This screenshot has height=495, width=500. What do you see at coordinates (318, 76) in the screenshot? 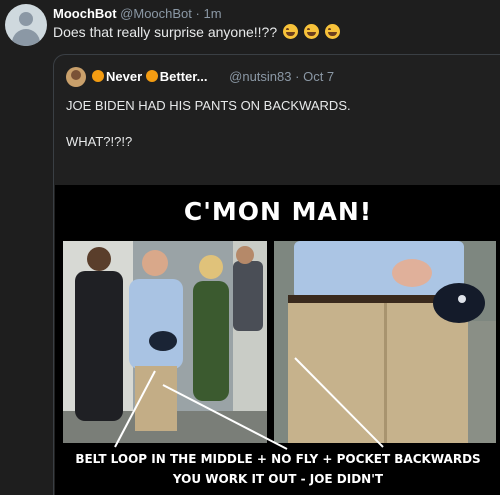
I see `quoted-tweet-timestamp: Oct 7` at bounding box center [318, 76].